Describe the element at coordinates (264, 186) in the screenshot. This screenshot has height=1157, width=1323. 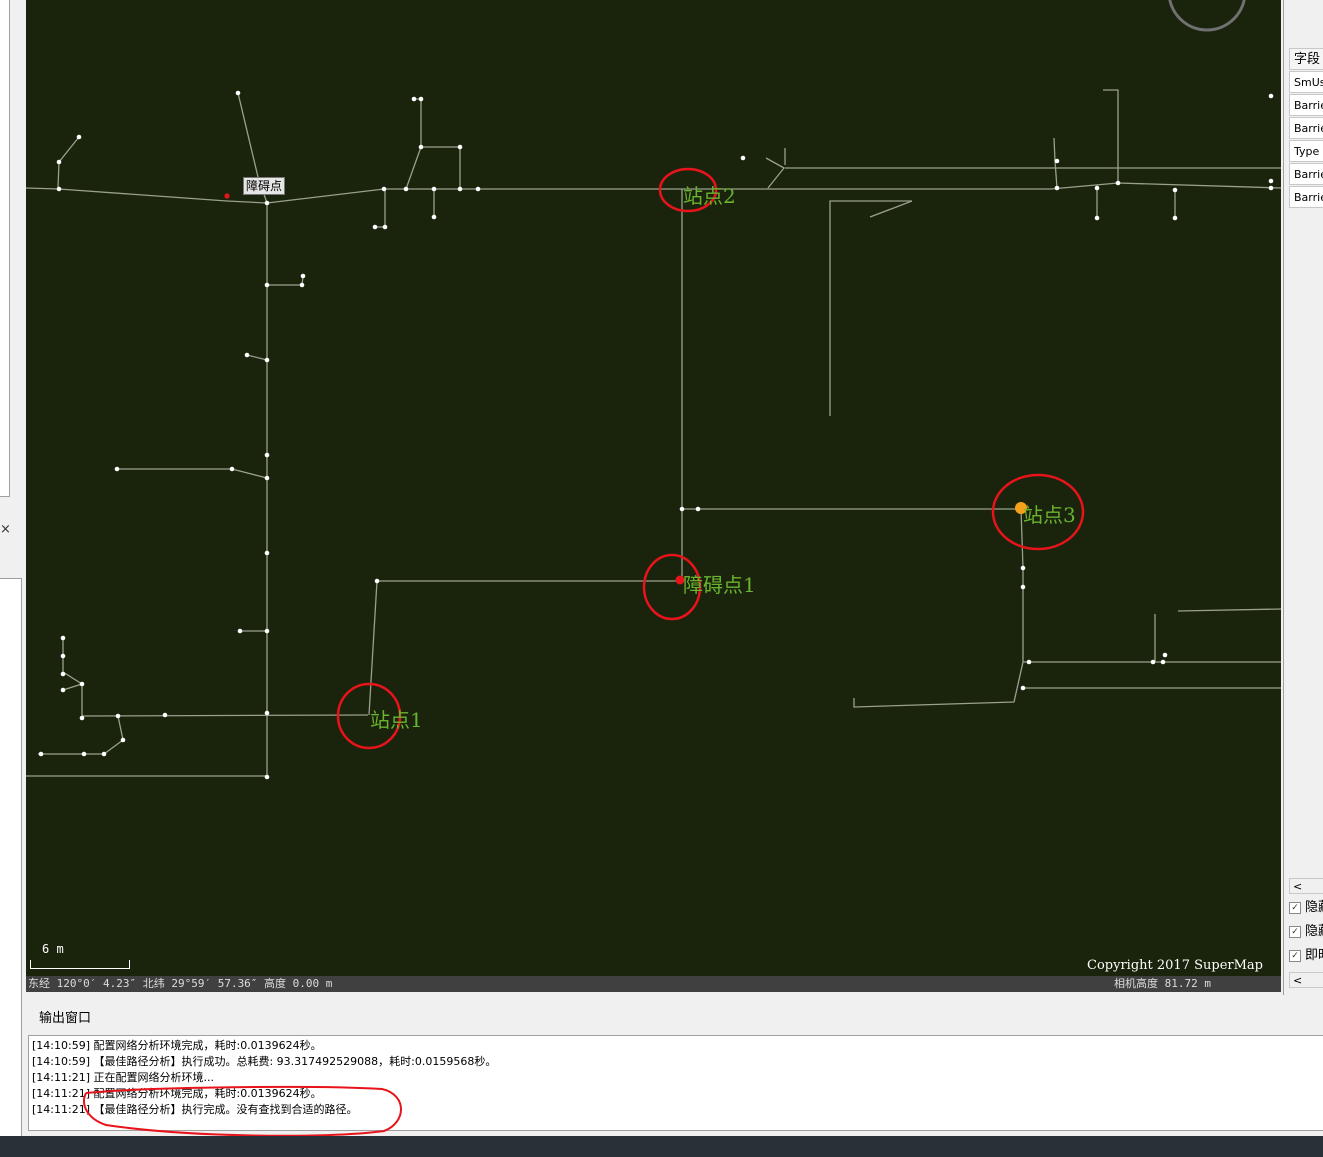
I see `barrier-tooltip: 障碍点` at that location.